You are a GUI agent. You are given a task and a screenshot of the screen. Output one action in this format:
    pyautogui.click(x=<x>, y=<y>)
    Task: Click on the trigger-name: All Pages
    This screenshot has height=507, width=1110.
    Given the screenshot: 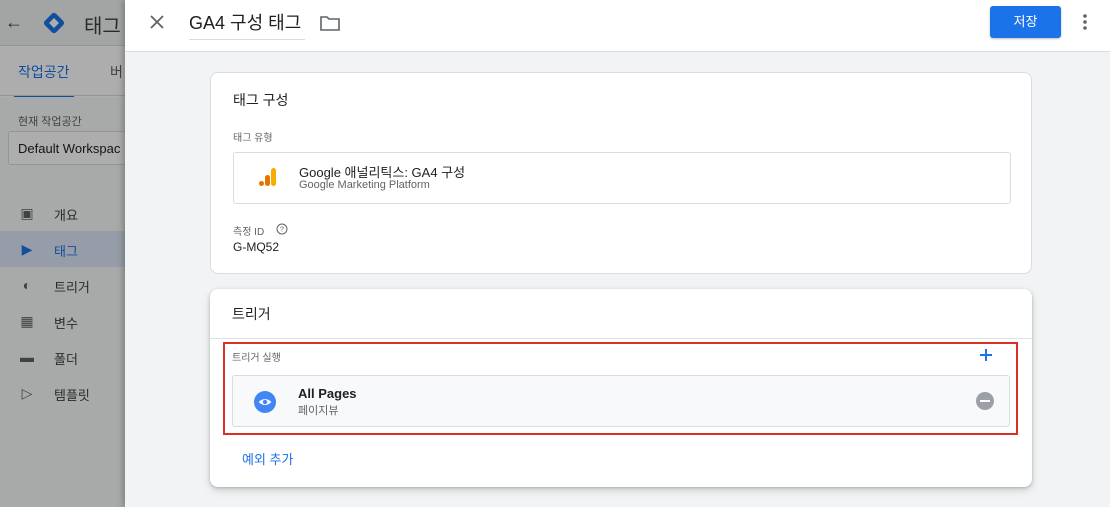 What is the action you would take?
    pyautogui.click(x=327, y=393)
    